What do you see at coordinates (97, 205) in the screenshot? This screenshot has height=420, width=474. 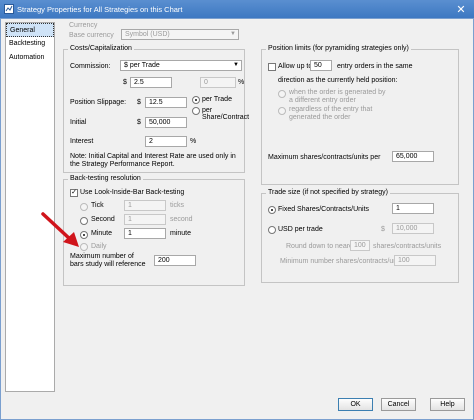 I see `tick-label: Tick` at bounding box center [97, 205].